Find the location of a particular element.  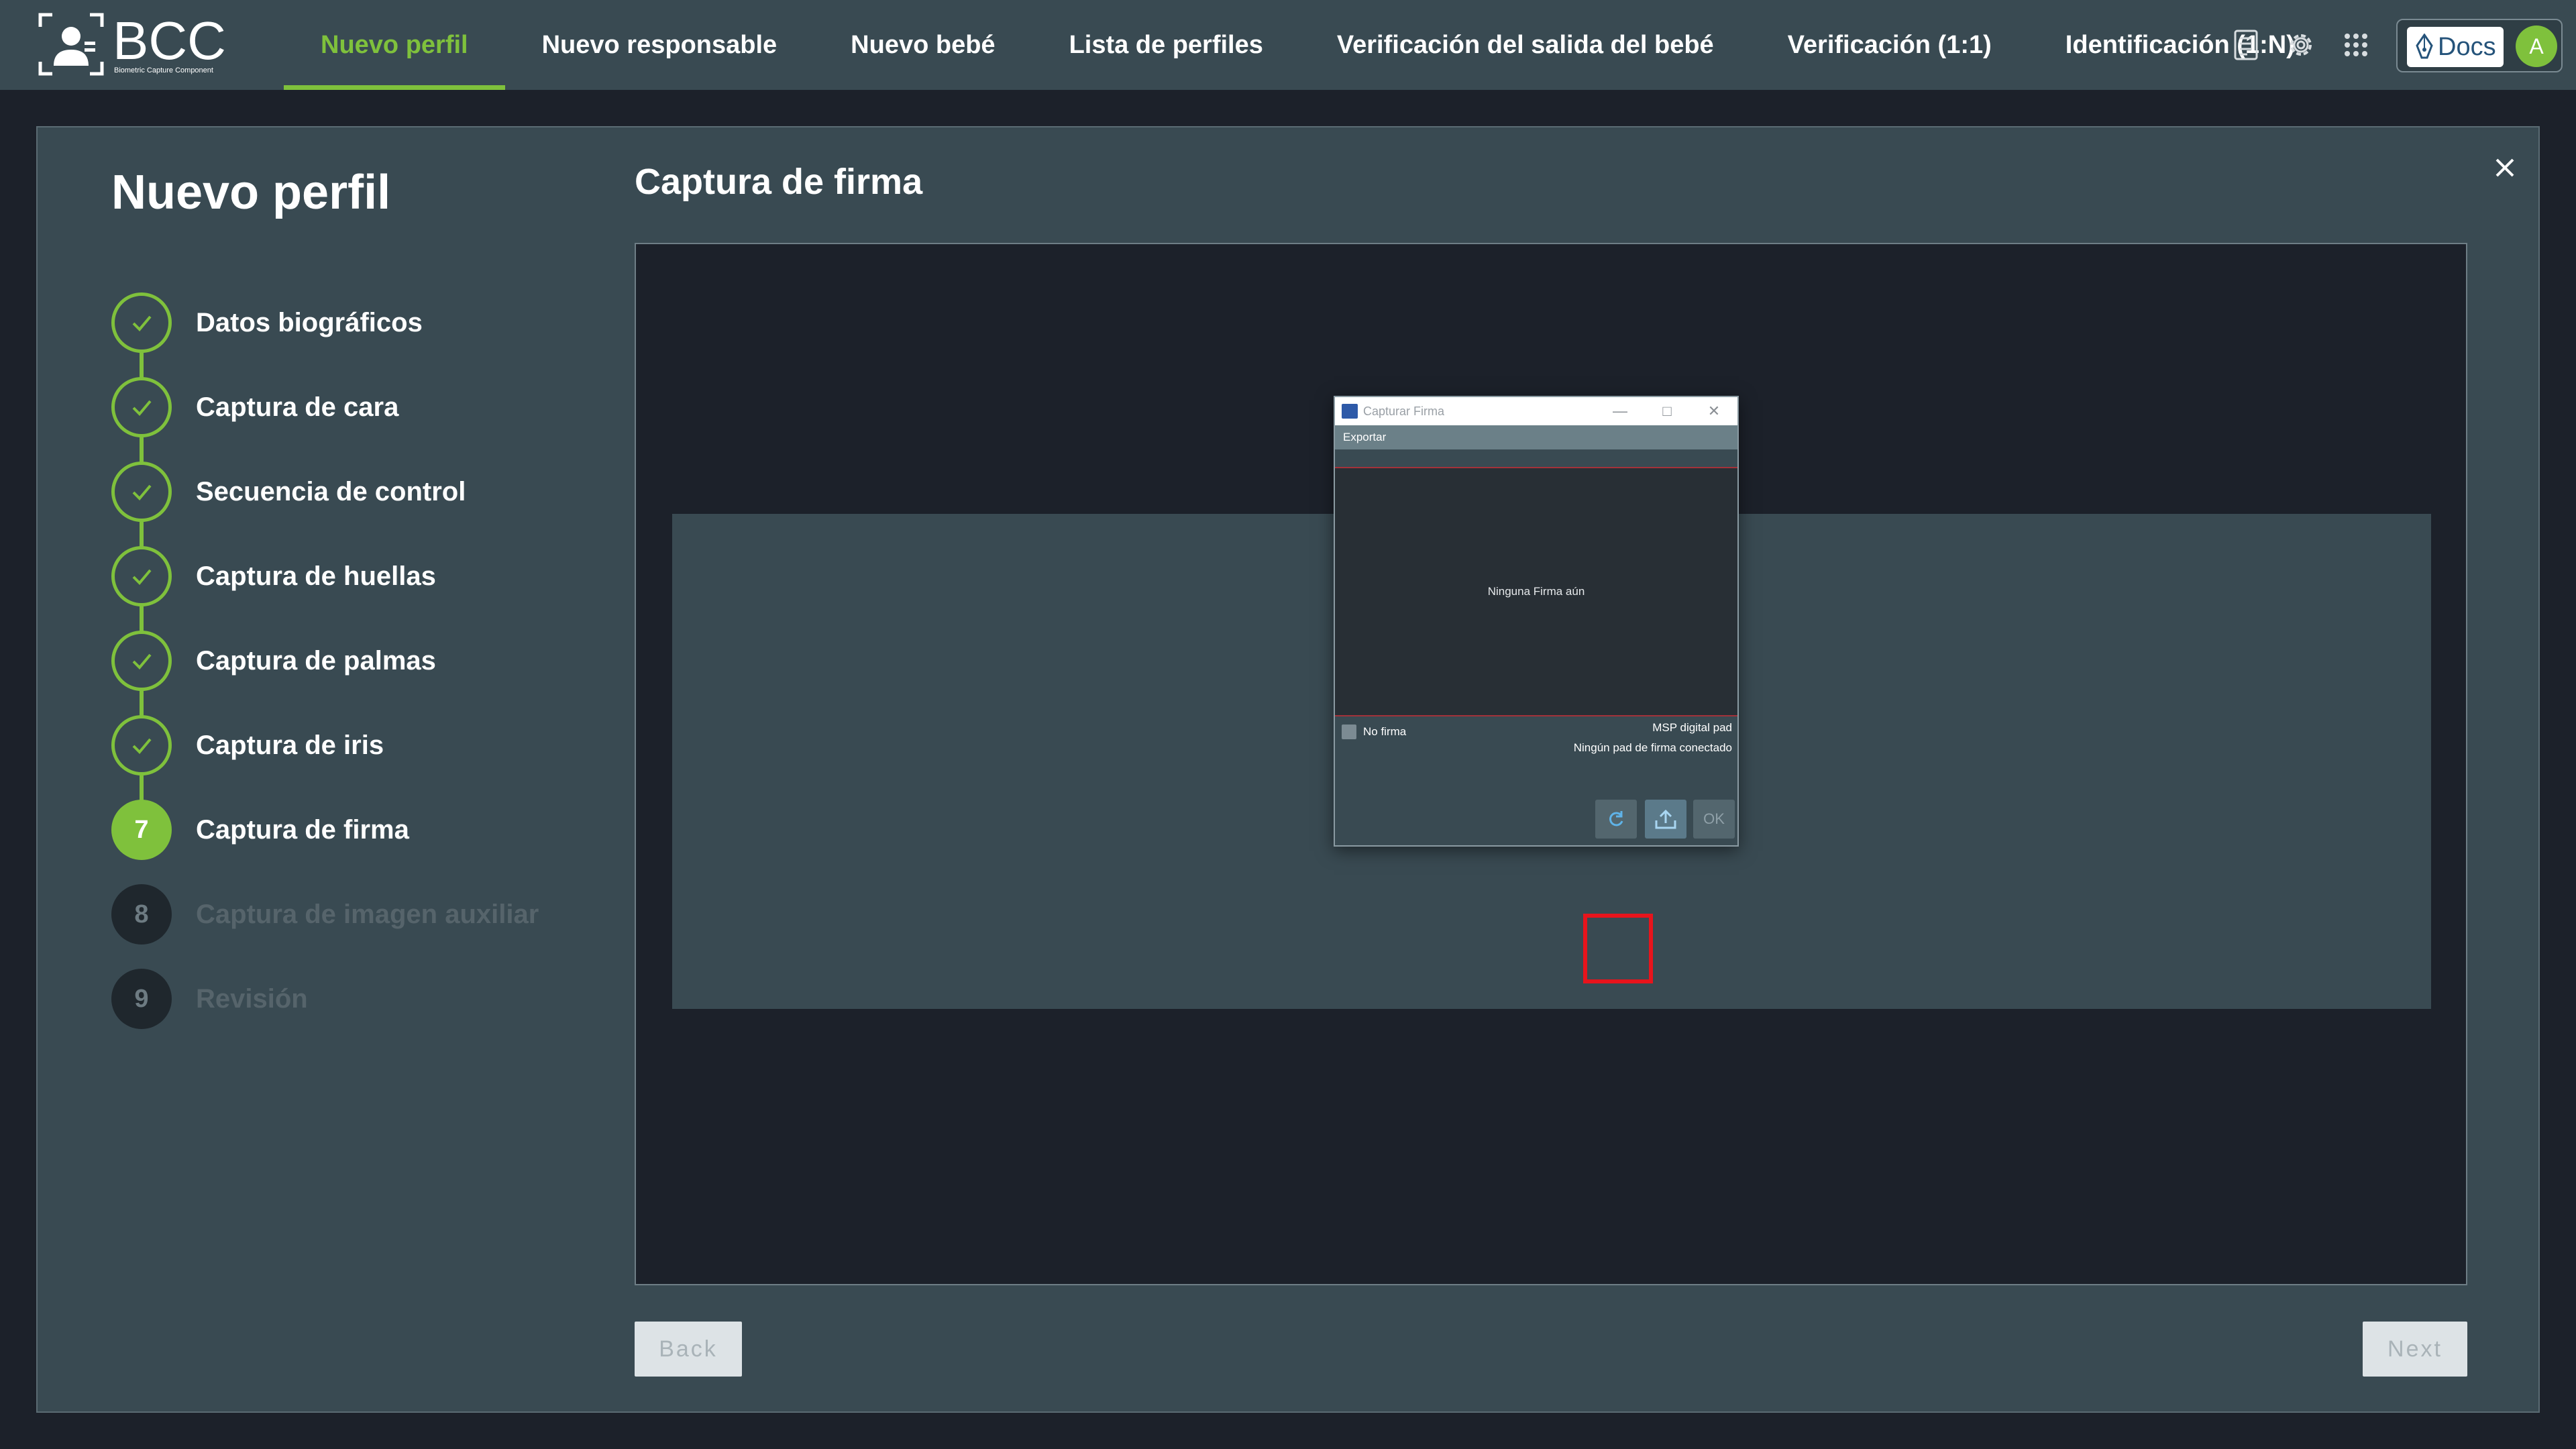

refresh-icon is located at coordinates (1616, 818).